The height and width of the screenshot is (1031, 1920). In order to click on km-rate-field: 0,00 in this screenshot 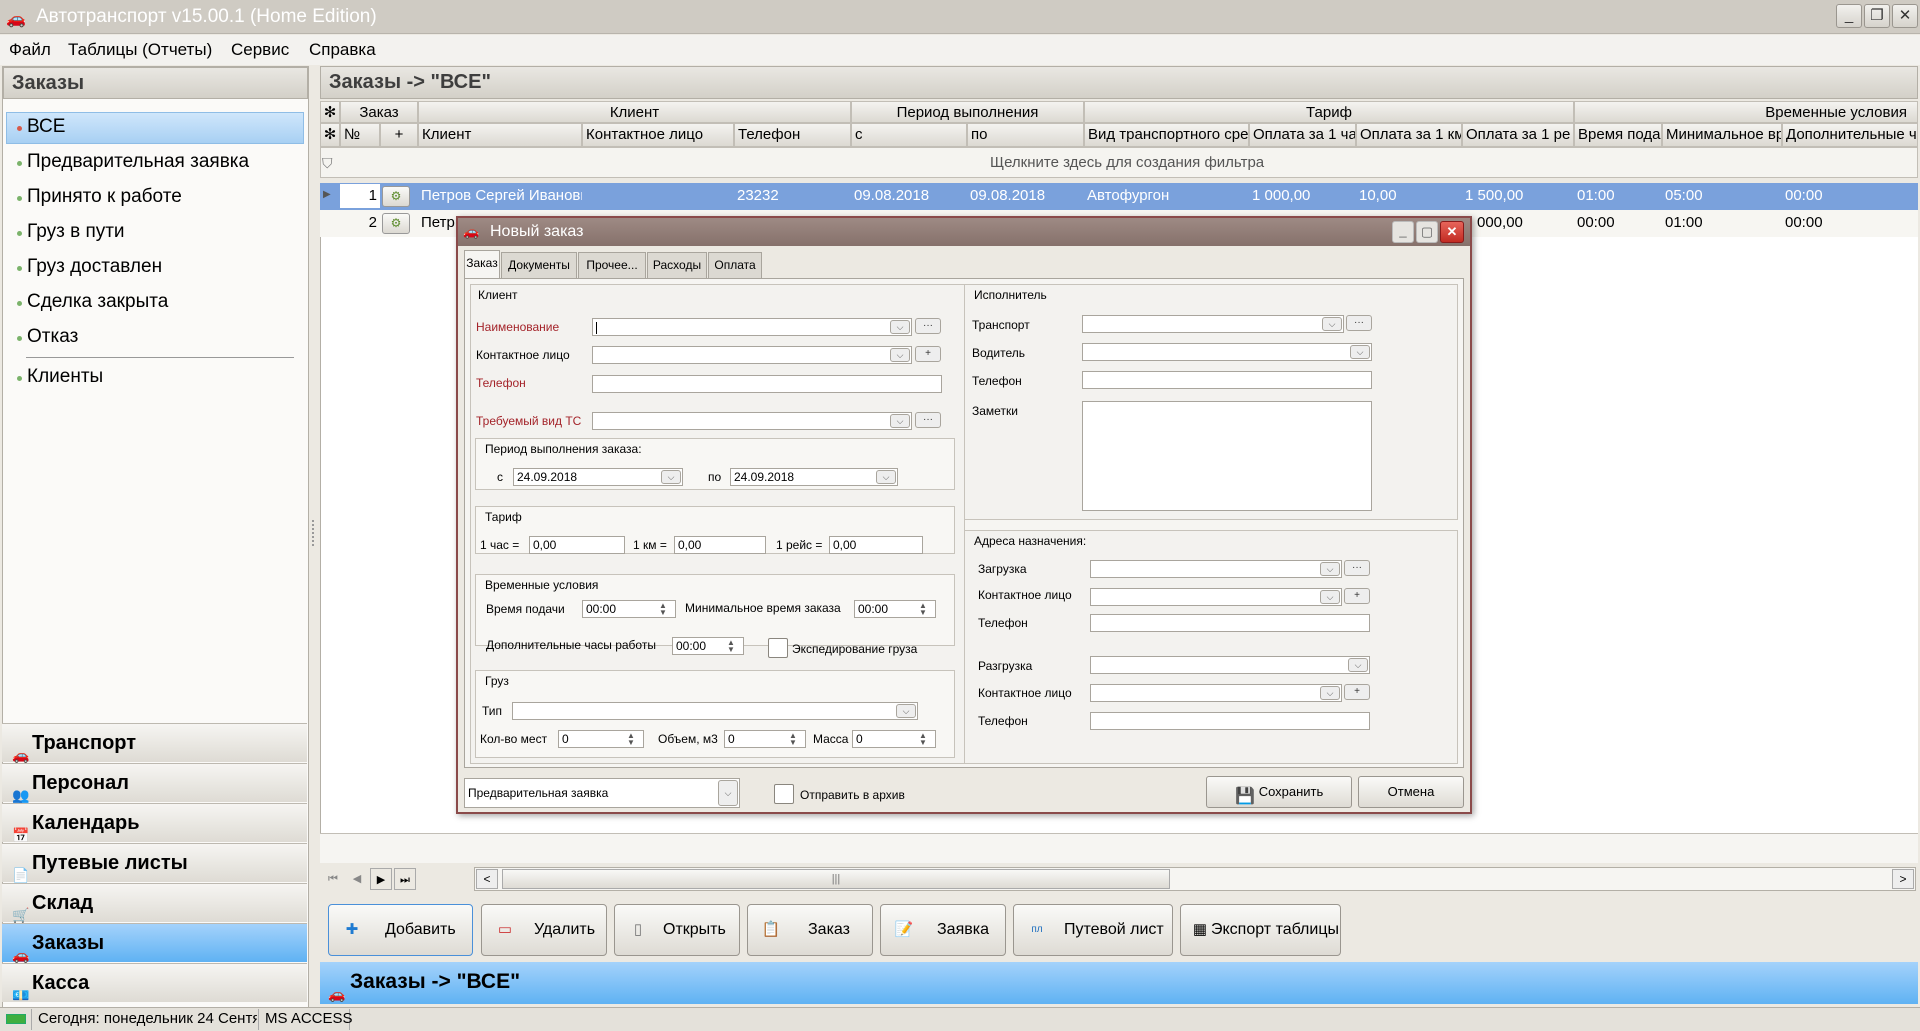, I will do `click(720, 545)`.